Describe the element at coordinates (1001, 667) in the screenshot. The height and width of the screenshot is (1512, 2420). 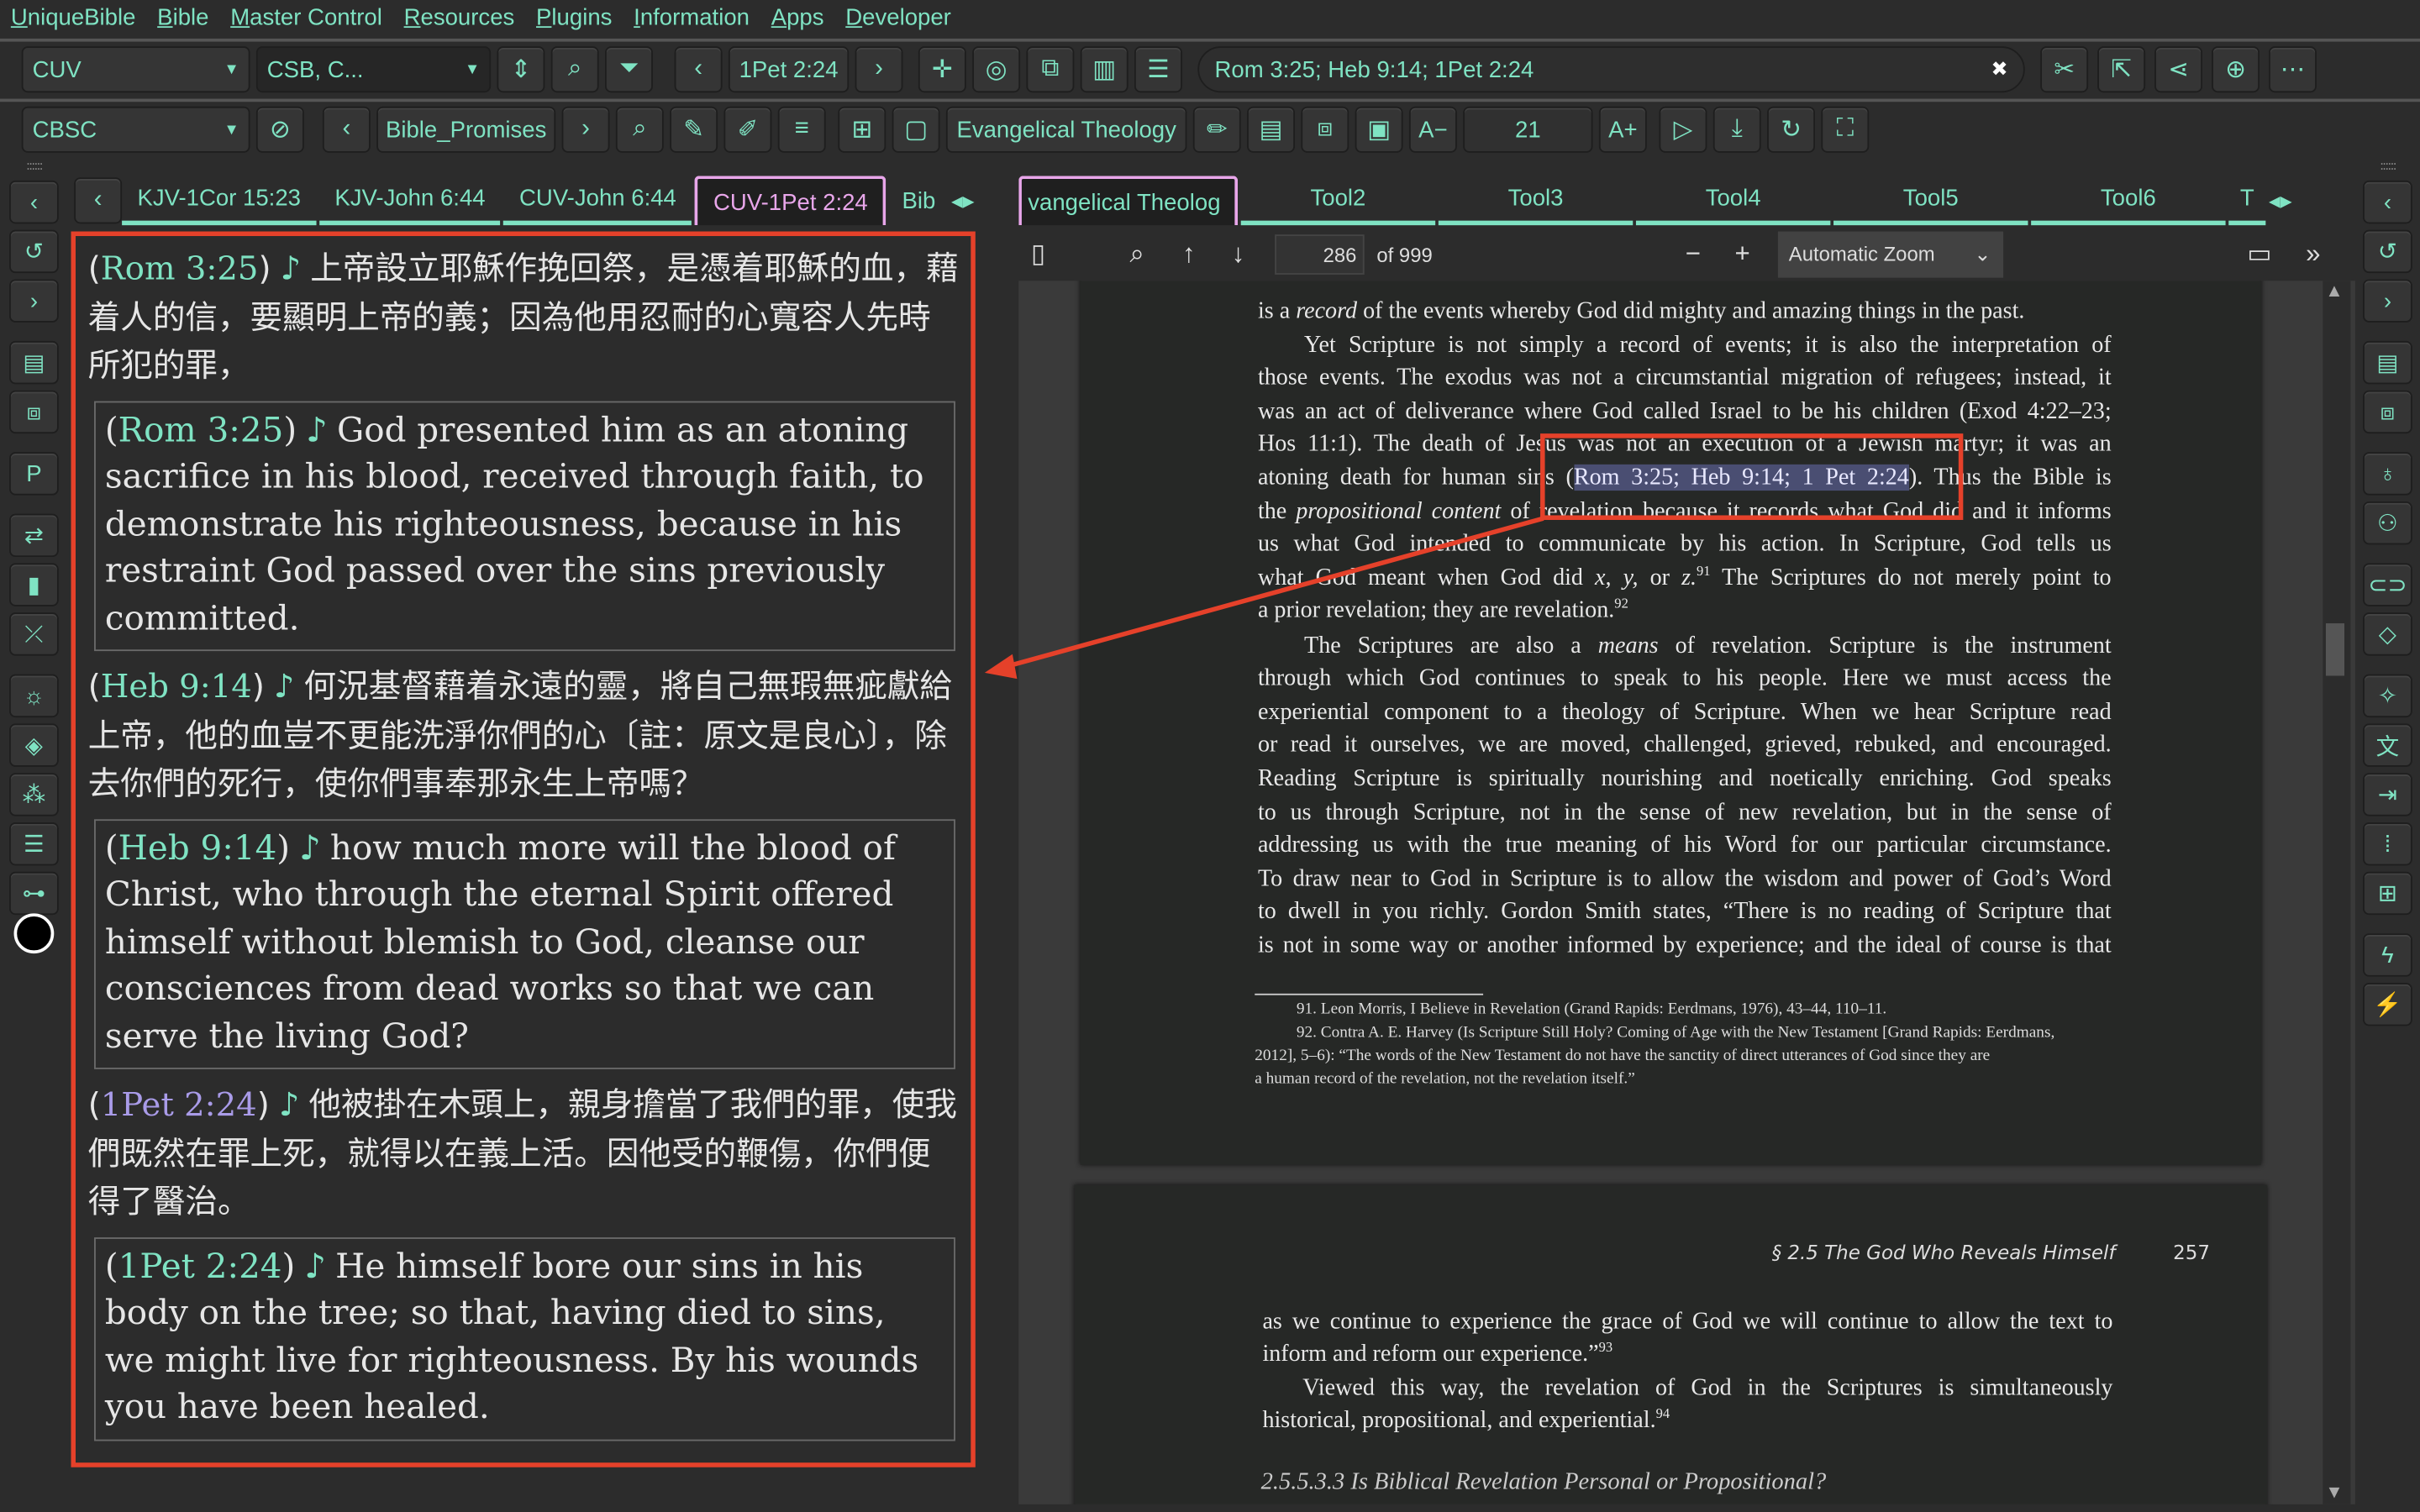
I see `arrow-head` at that location.